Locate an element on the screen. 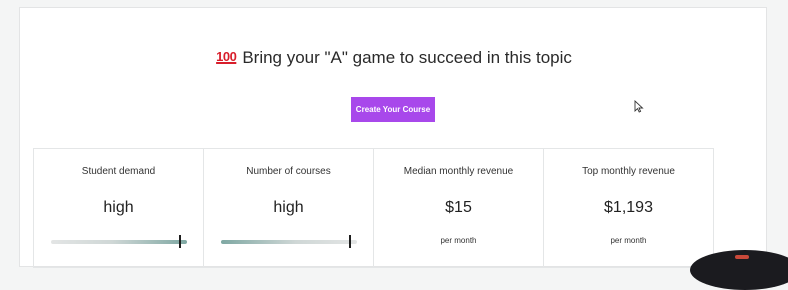 Image resolution: width=788 pixels, height=290 pixels. stat-label: Student demand is located at coordinates (118, 171).